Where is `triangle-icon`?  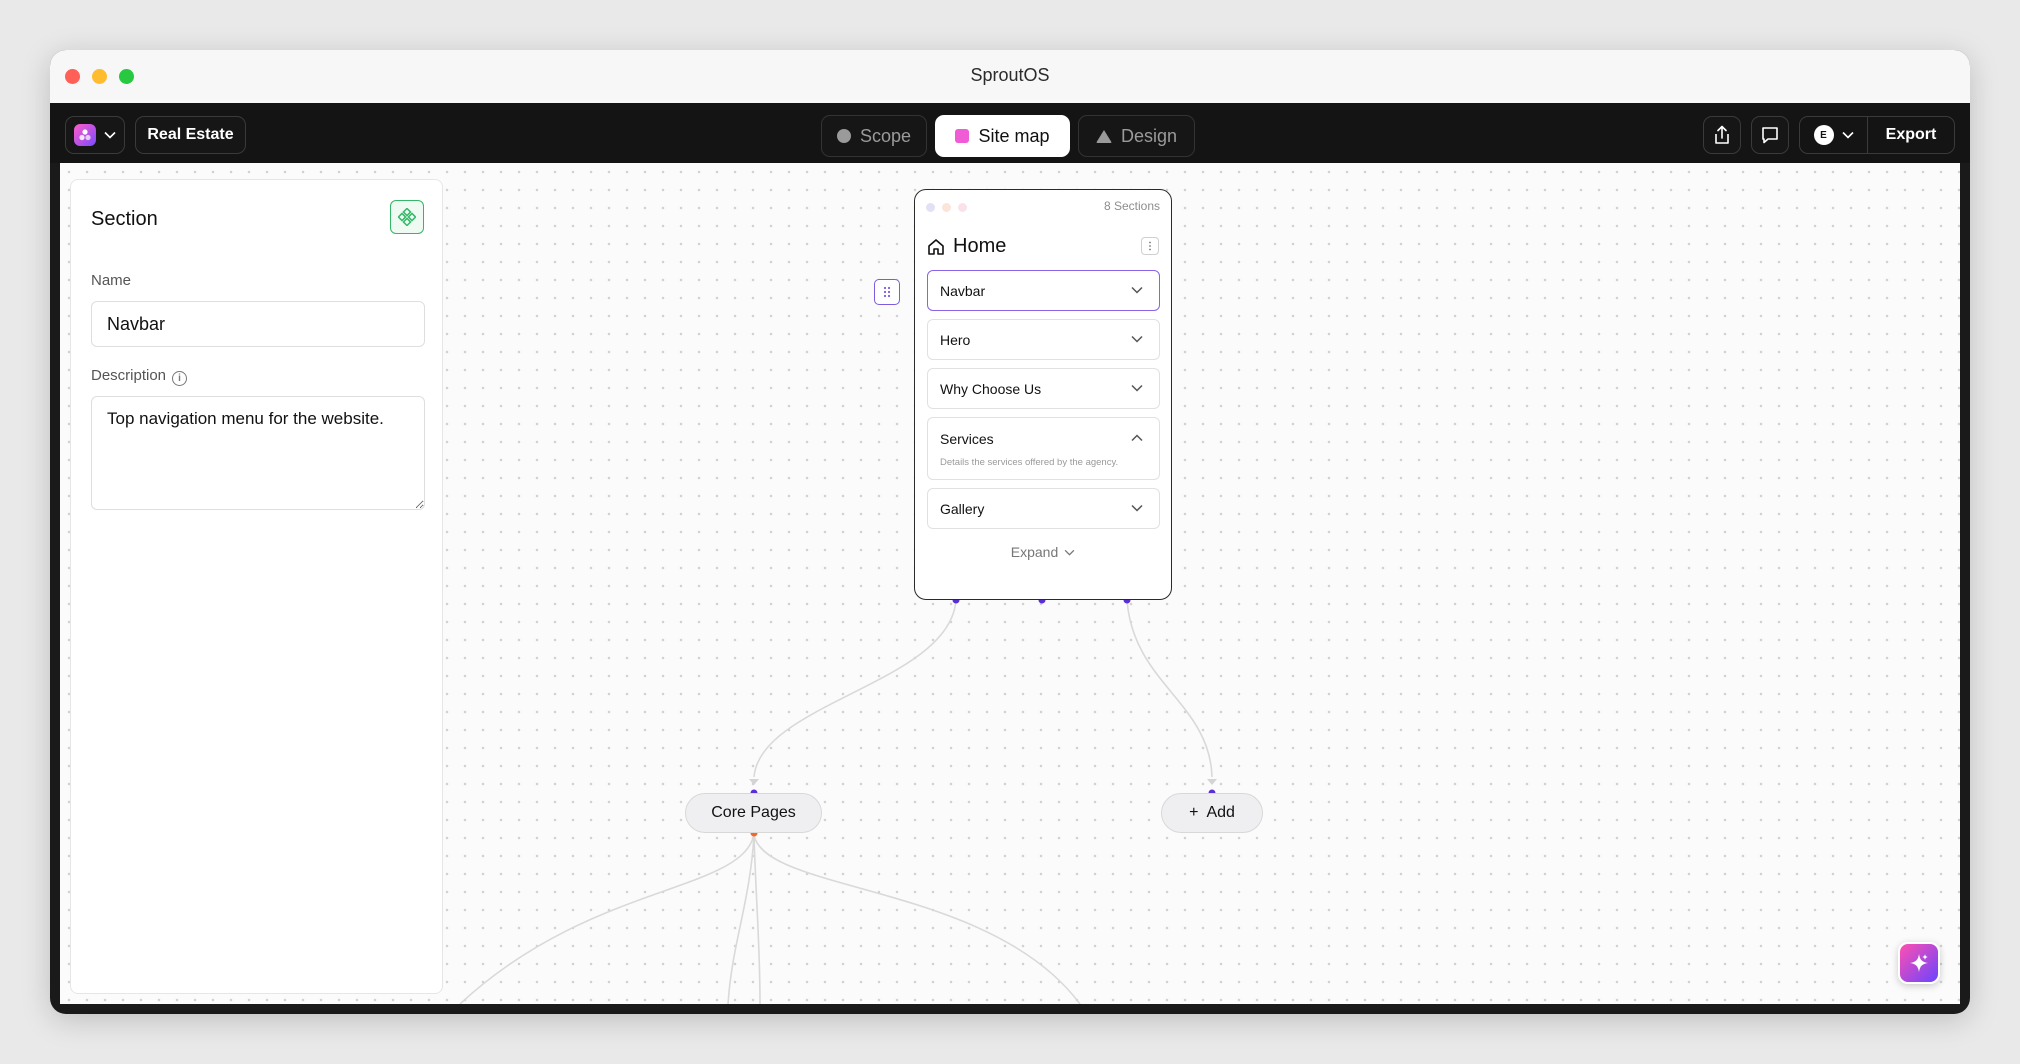 triangle-icon is located at coordinates (1103, 136).